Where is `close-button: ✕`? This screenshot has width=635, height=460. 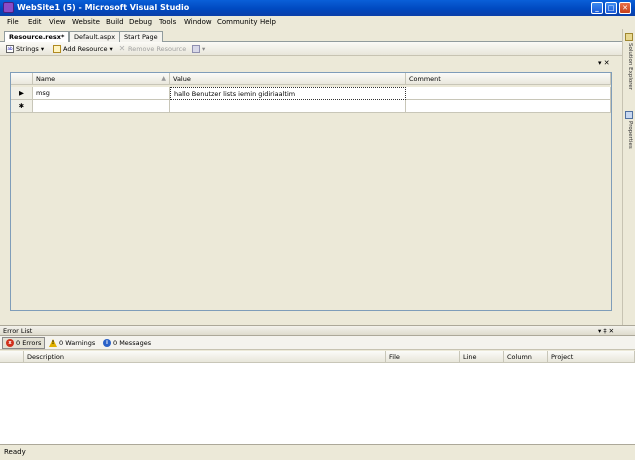 close-button: ✕ is located at coordinates (625, 8).